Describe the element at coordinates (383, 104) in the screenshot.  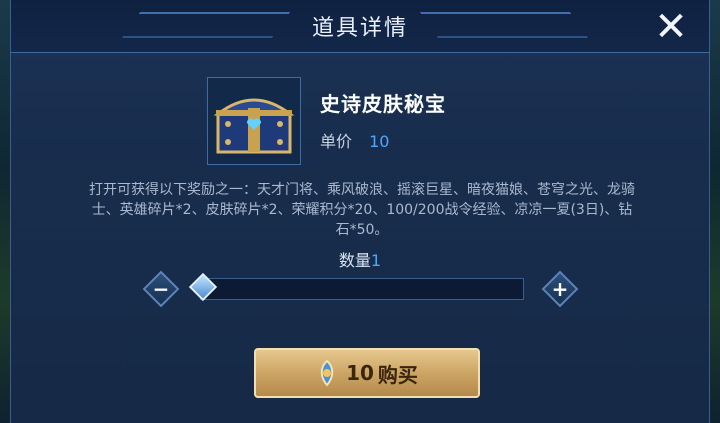
I see `item-name: 史诗皮肤秘宝` at that location.